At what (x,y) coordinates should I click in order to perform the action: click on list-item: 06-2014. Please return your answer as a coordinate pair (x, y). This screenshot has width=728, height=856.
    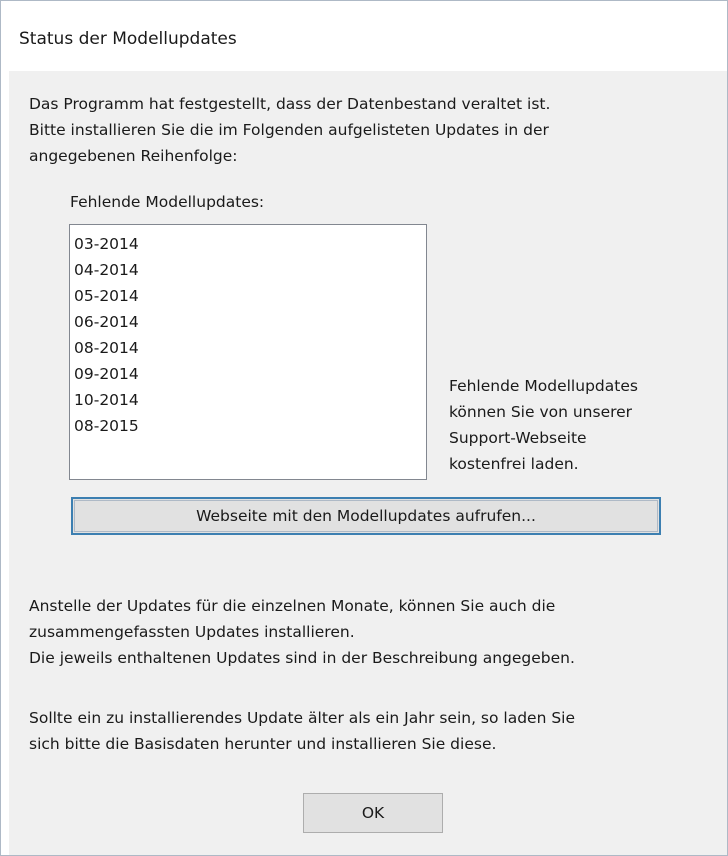
    Looking at the image, I should click on (250, 322).